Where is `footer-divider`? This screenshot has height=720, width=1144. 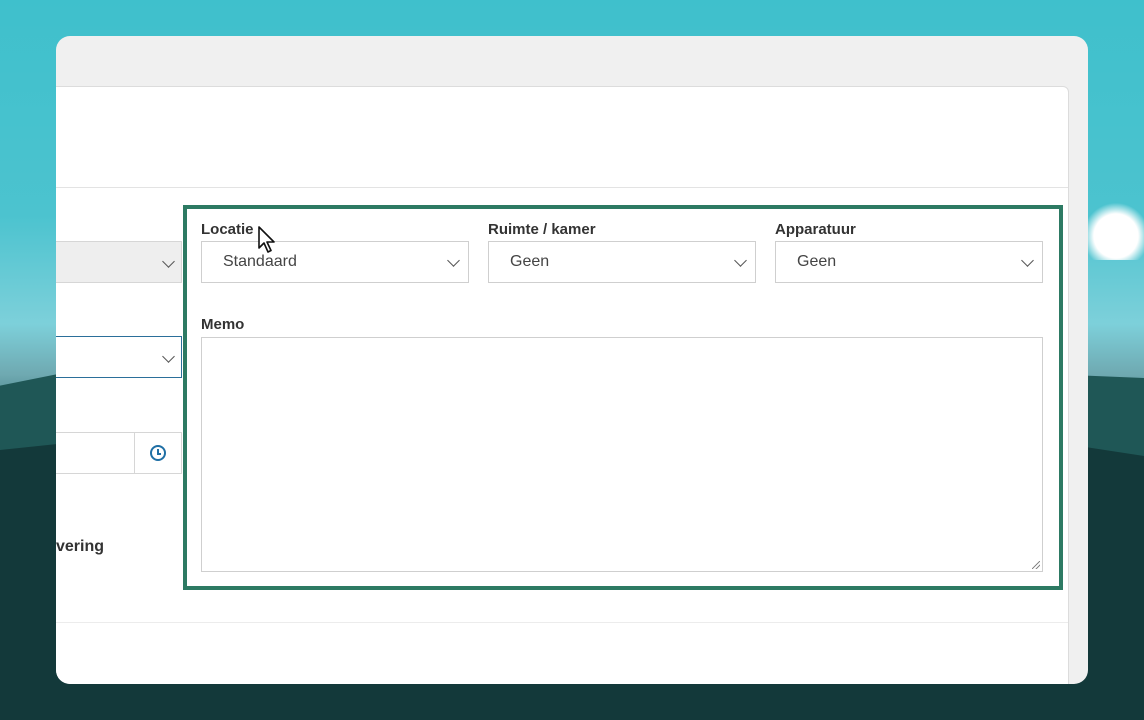
footer-divider is located at coordinates (562, 622).